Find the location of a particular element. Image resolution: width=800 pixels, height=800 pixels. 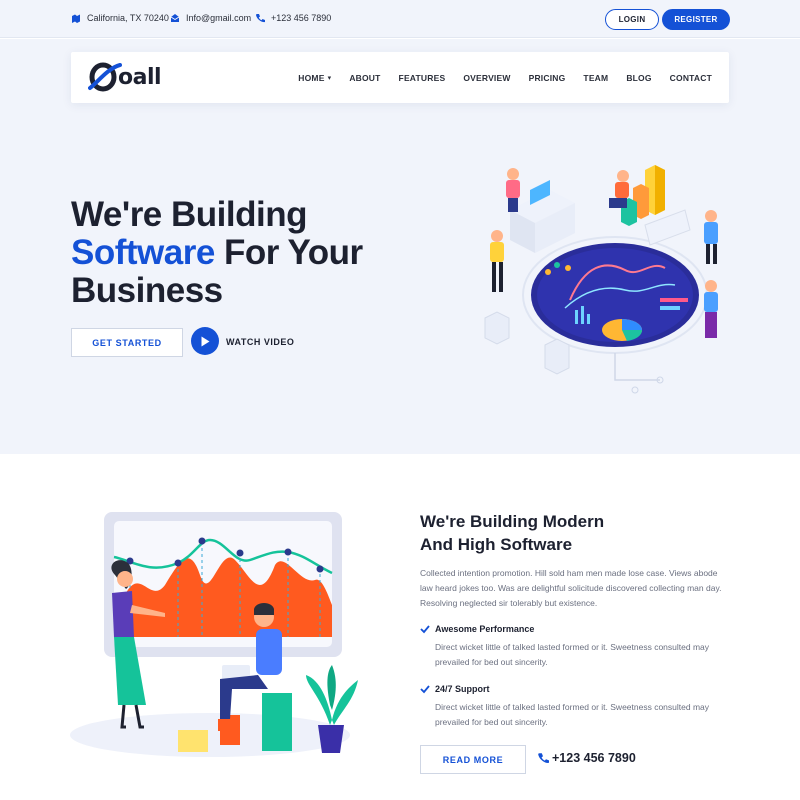

logo-mark-icon is located at coordinates (105, 77).